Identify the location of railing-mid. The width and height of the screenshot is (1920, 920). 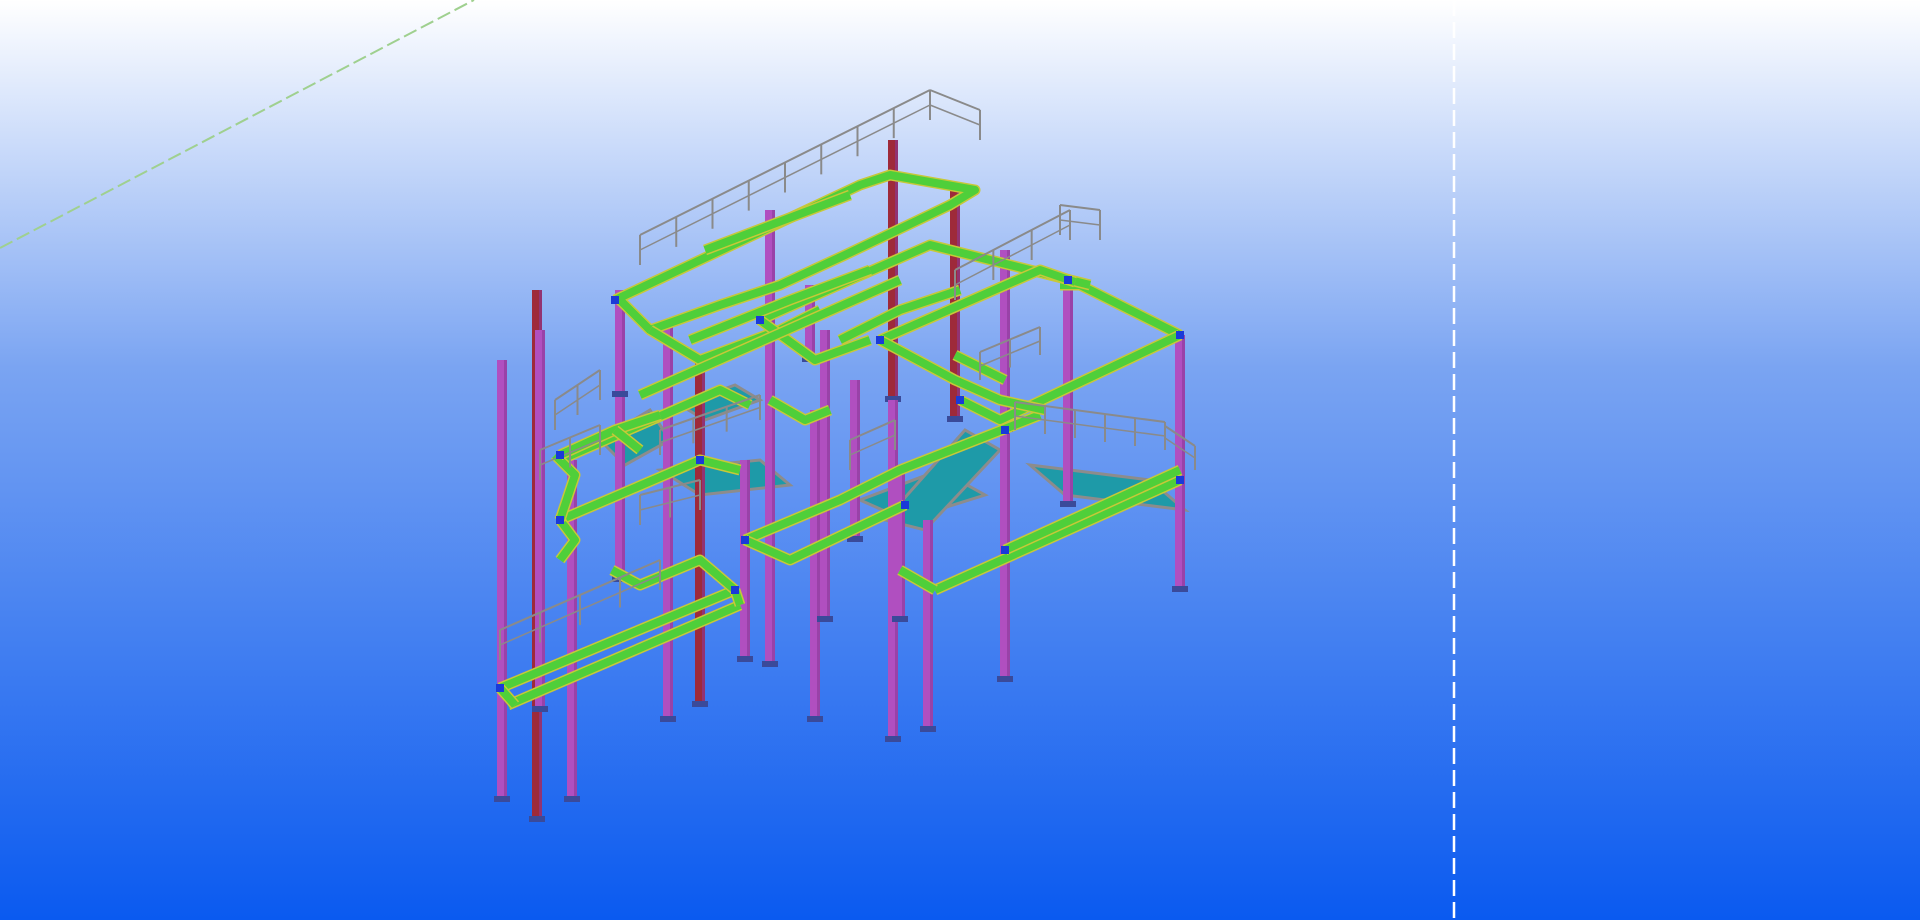
(1080, 222).